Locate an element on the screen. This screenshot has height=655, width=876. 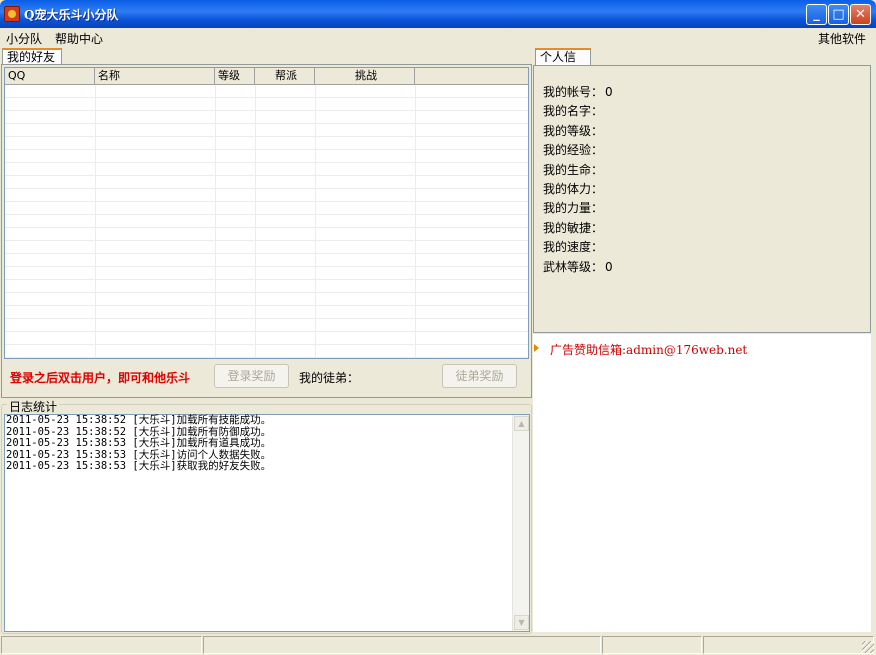
status-bar is located at coordinates (438, 644).